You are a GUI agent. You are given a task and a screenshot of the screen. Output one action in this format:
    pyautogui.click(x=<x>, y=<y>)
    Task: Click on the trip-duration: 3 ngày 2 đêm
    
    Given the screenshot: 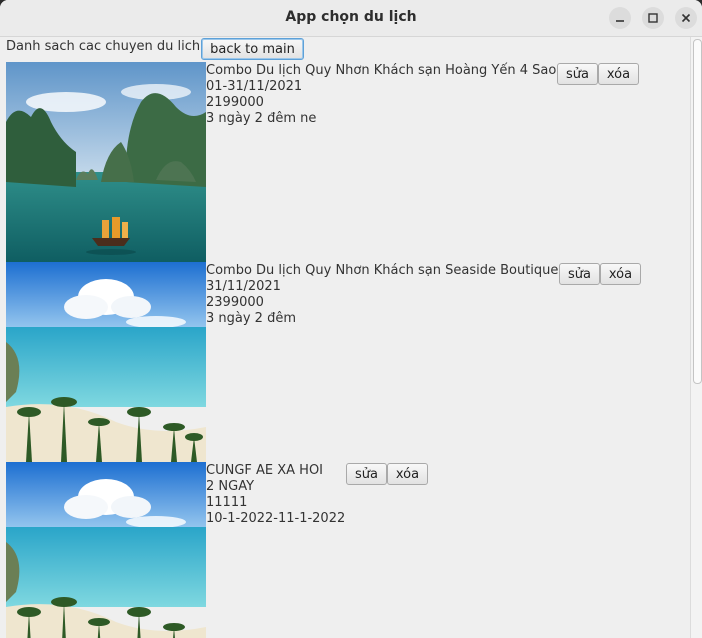 What is the action you would take?
    pyautogui.click(x=251, y=318)
    